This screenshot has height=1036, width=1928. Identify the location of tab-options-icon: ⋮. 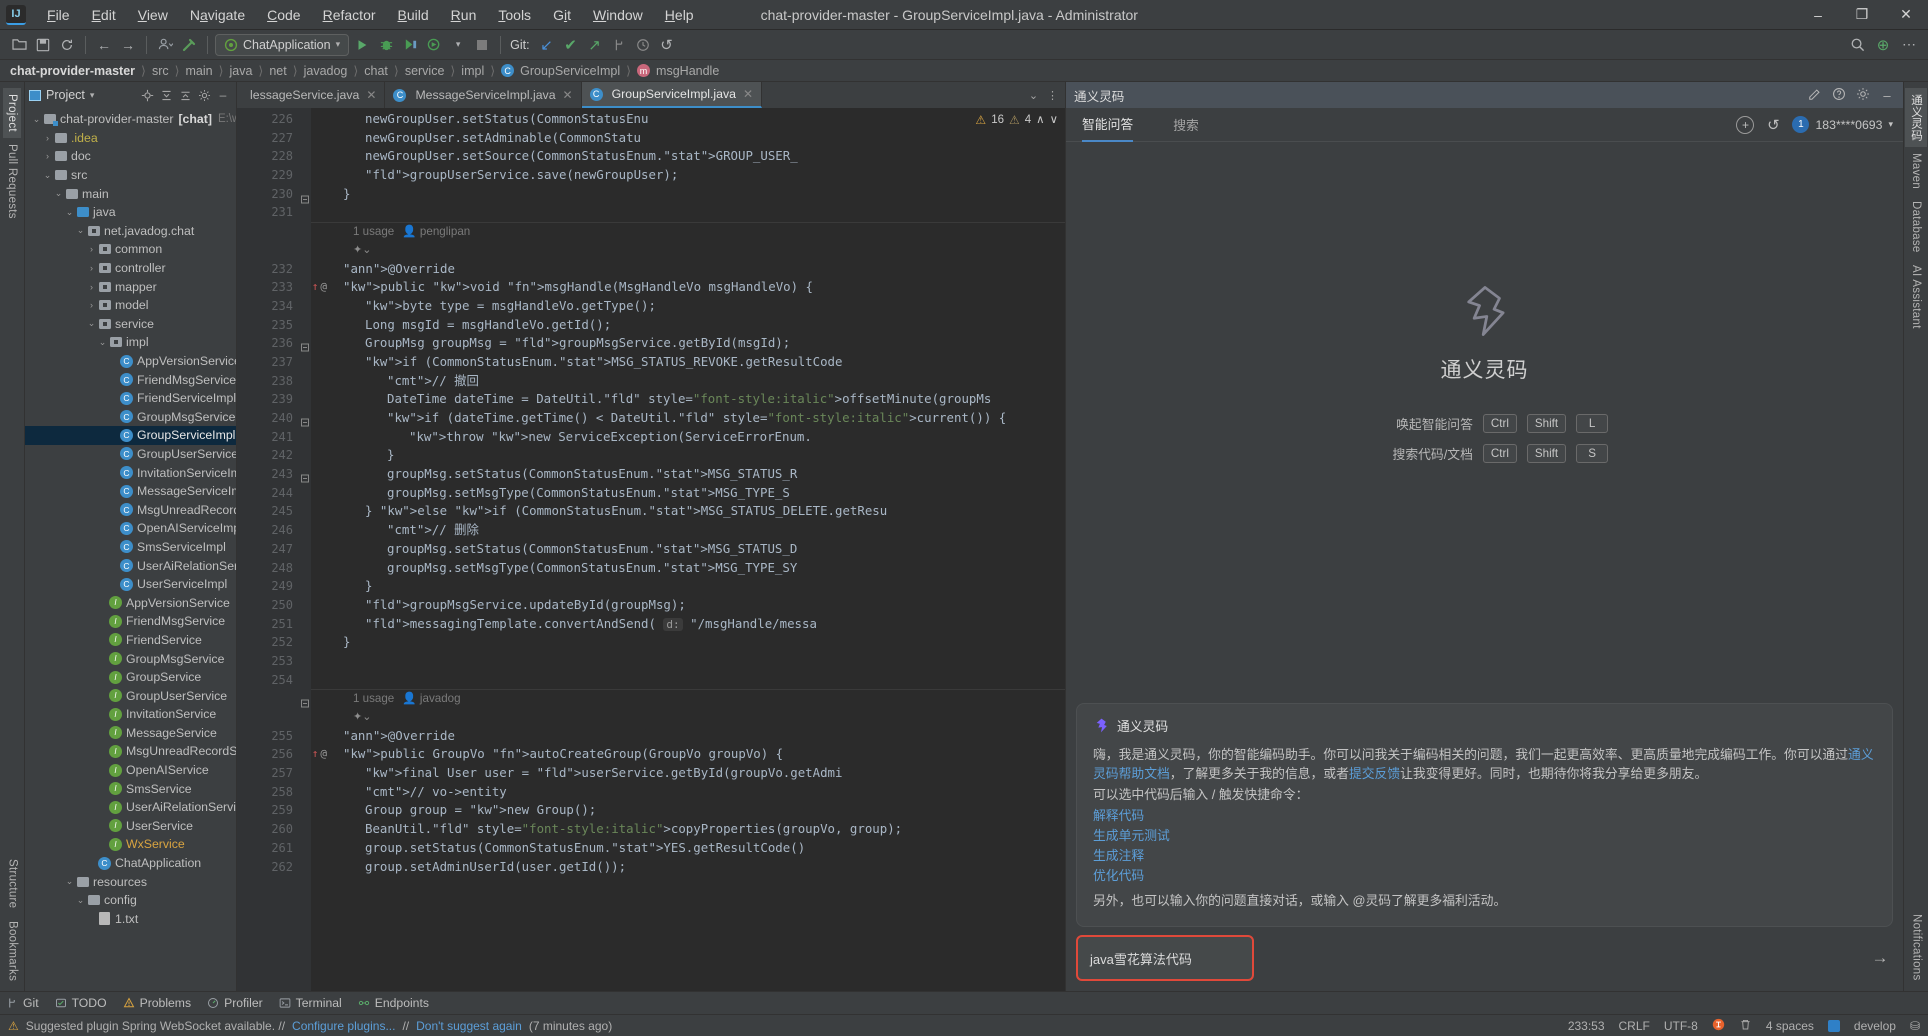
(1052, 95).